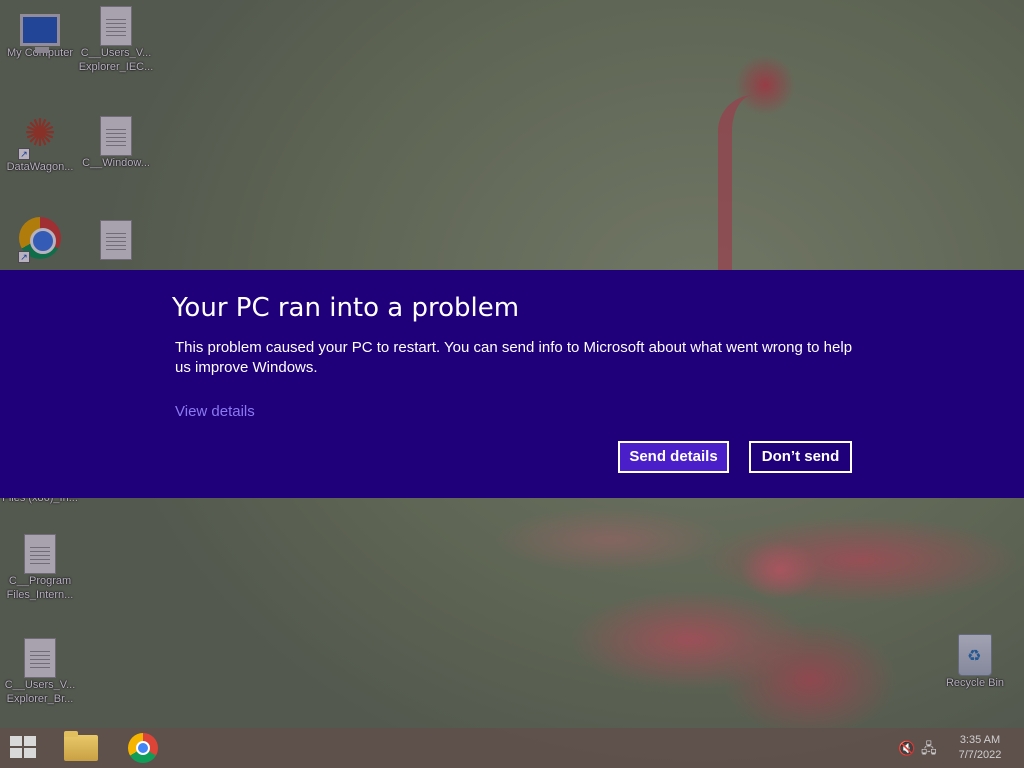  Describe the element at coordinates (980, 740) in the screenshot. I see `clock-time: 3:35 AM` at that location.